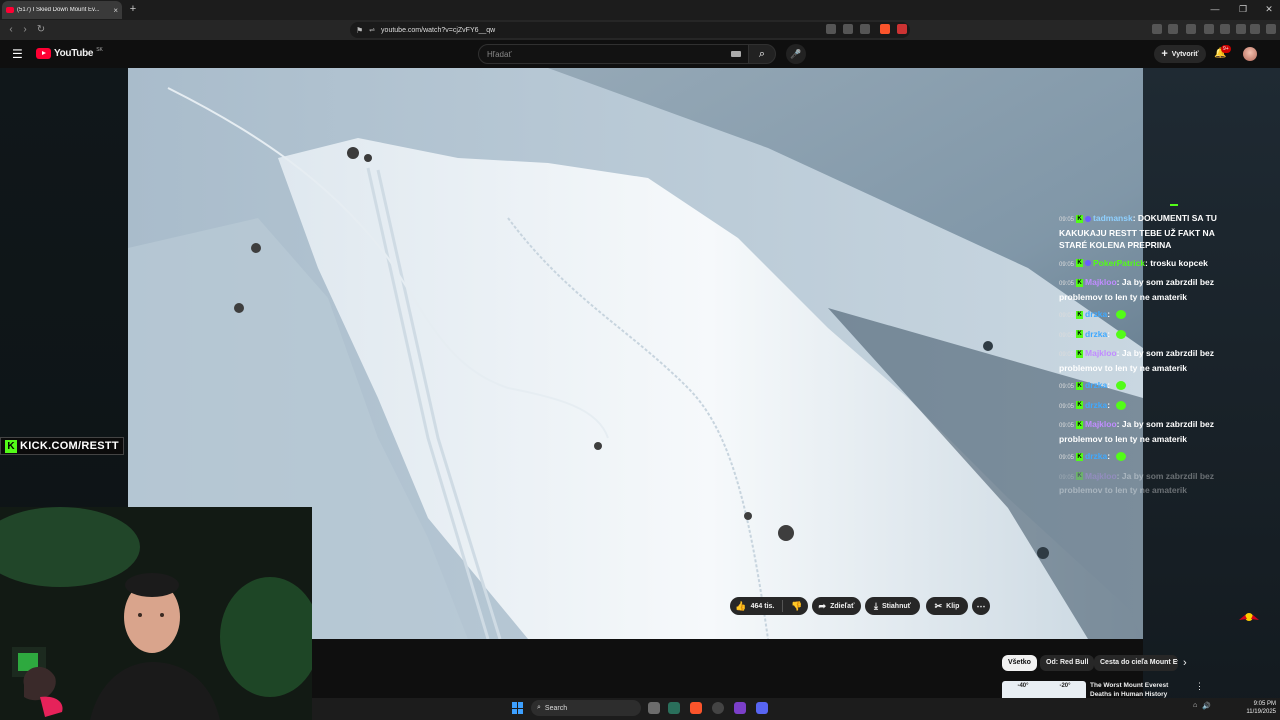  I want to click on extension-icon, so click(1157, 29).